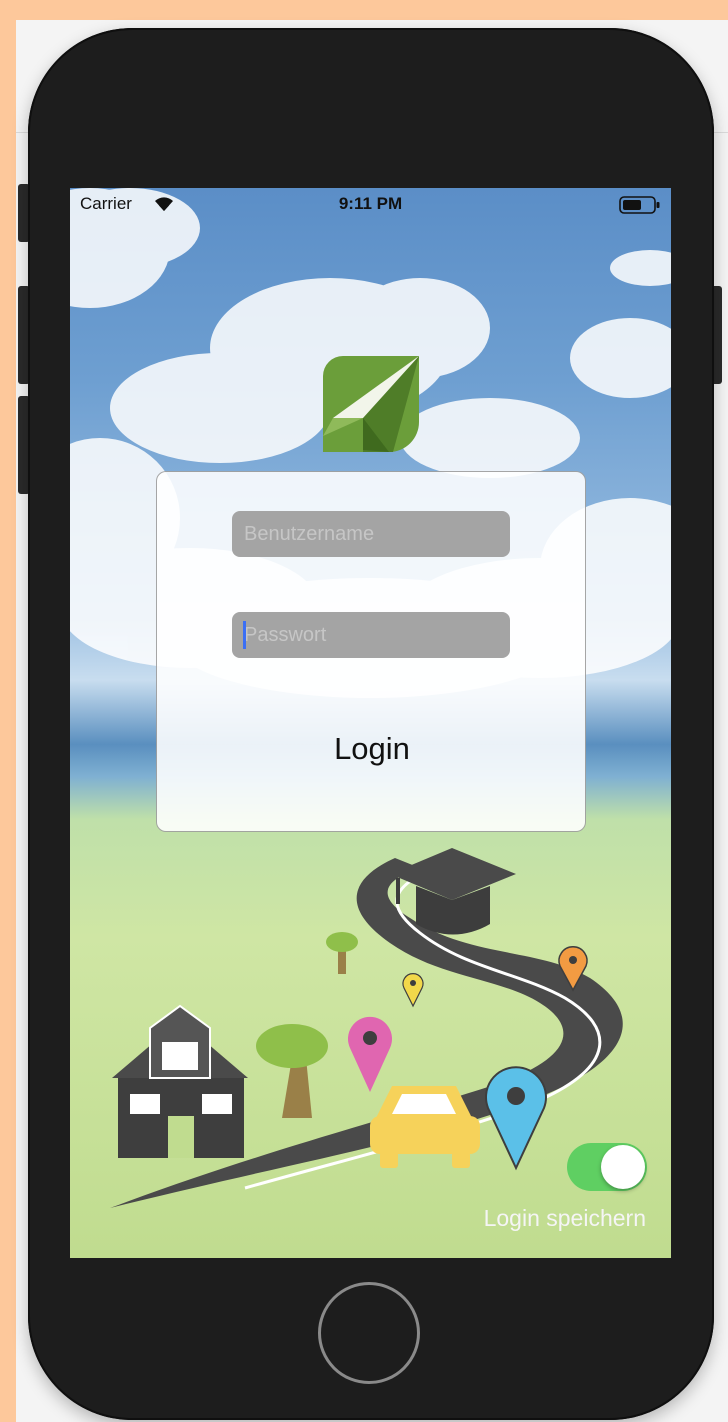  I want to click on status-bar: Carrier 9:11 PM, so click(370, 203).